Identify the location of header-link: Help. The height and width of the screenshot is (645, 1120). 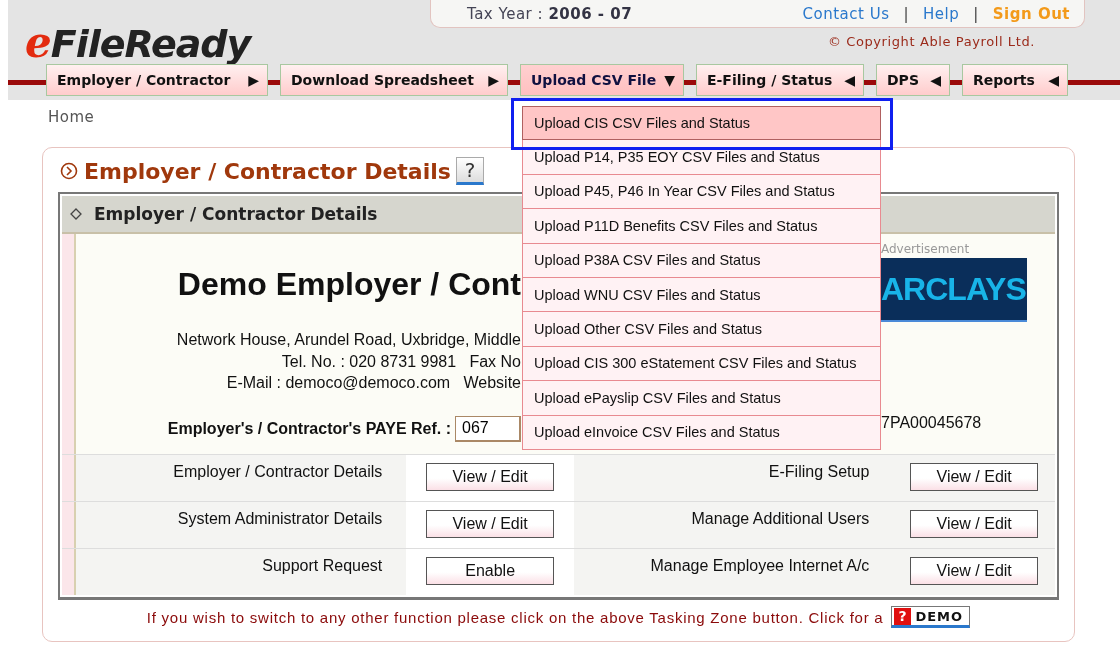
(941, 13).